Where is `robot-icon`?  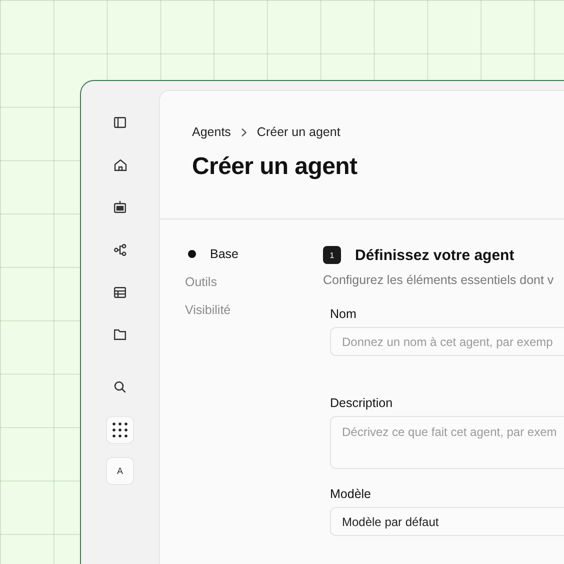
robot-icon is located at coordinates (120, 207).